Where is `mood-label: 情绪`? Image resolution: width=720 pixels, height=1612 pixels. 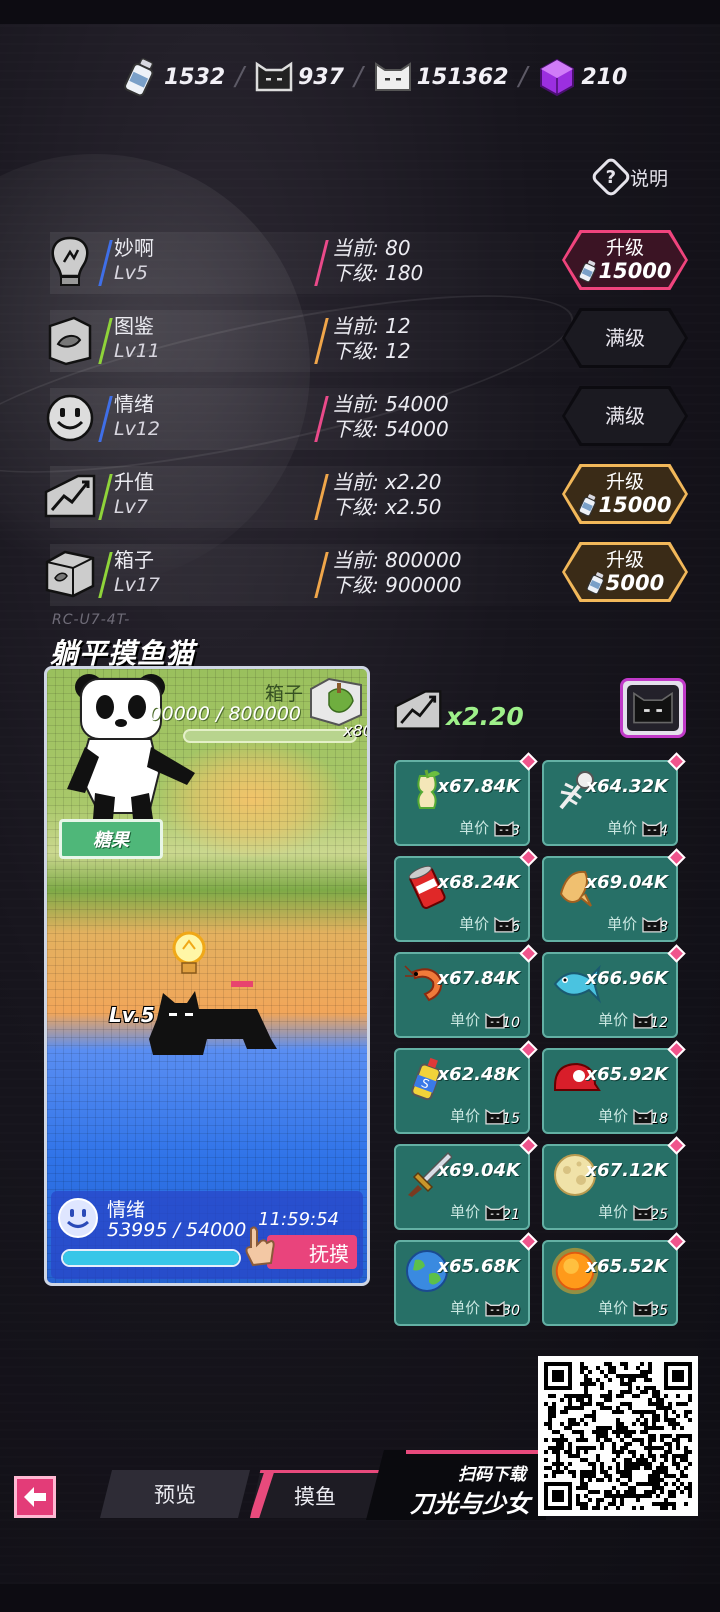
mood-label: 情绪 is located at coordinates (126, 1210).